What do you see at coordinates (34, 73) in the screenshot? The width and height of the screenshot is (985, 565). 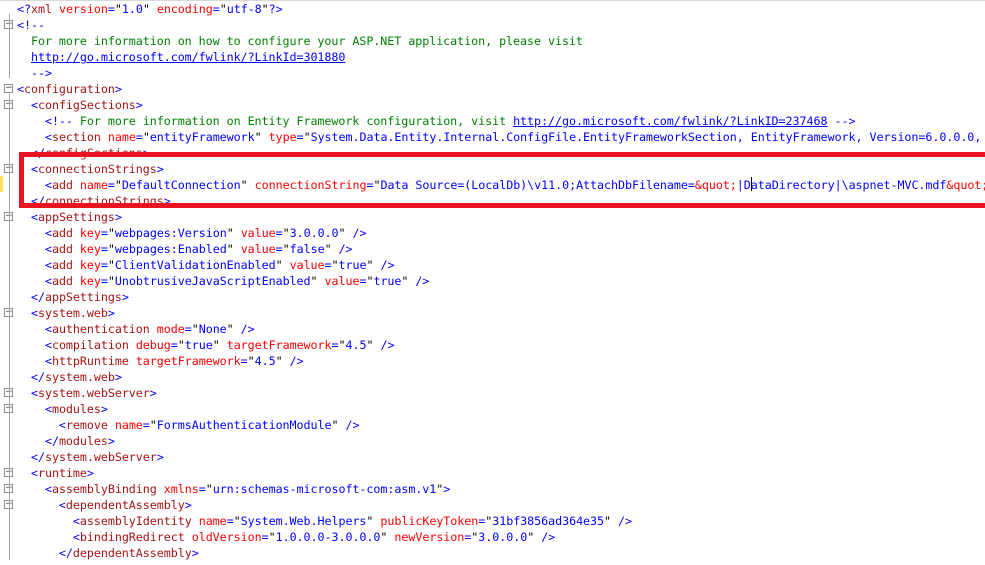 I see `code-line: -->` at bounding box center [34, 73].